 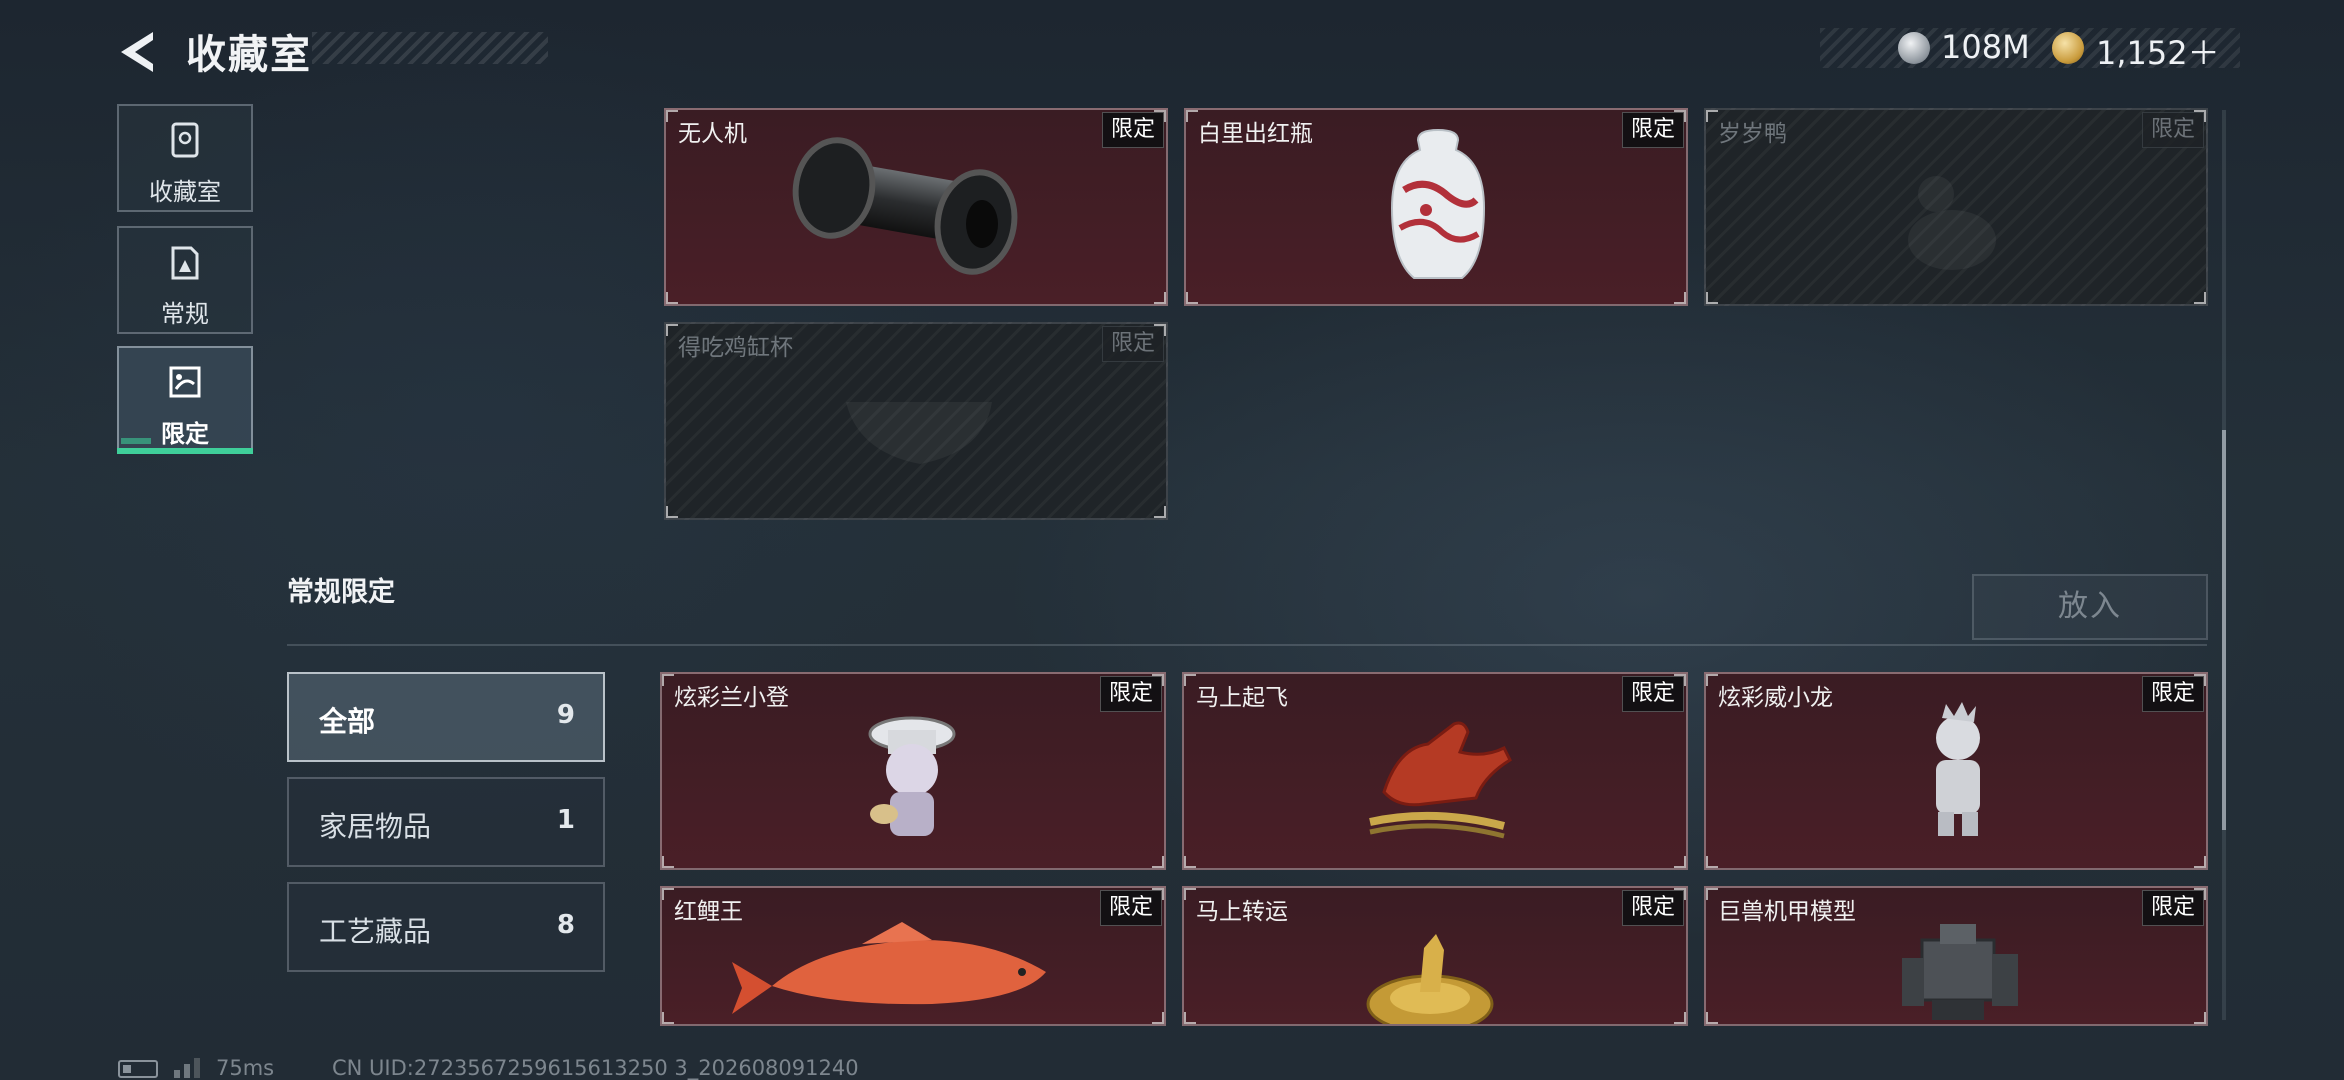 I want to click on collection-card-cup: 得吃鸡缸杯 限定, so click(x=916, y=421).